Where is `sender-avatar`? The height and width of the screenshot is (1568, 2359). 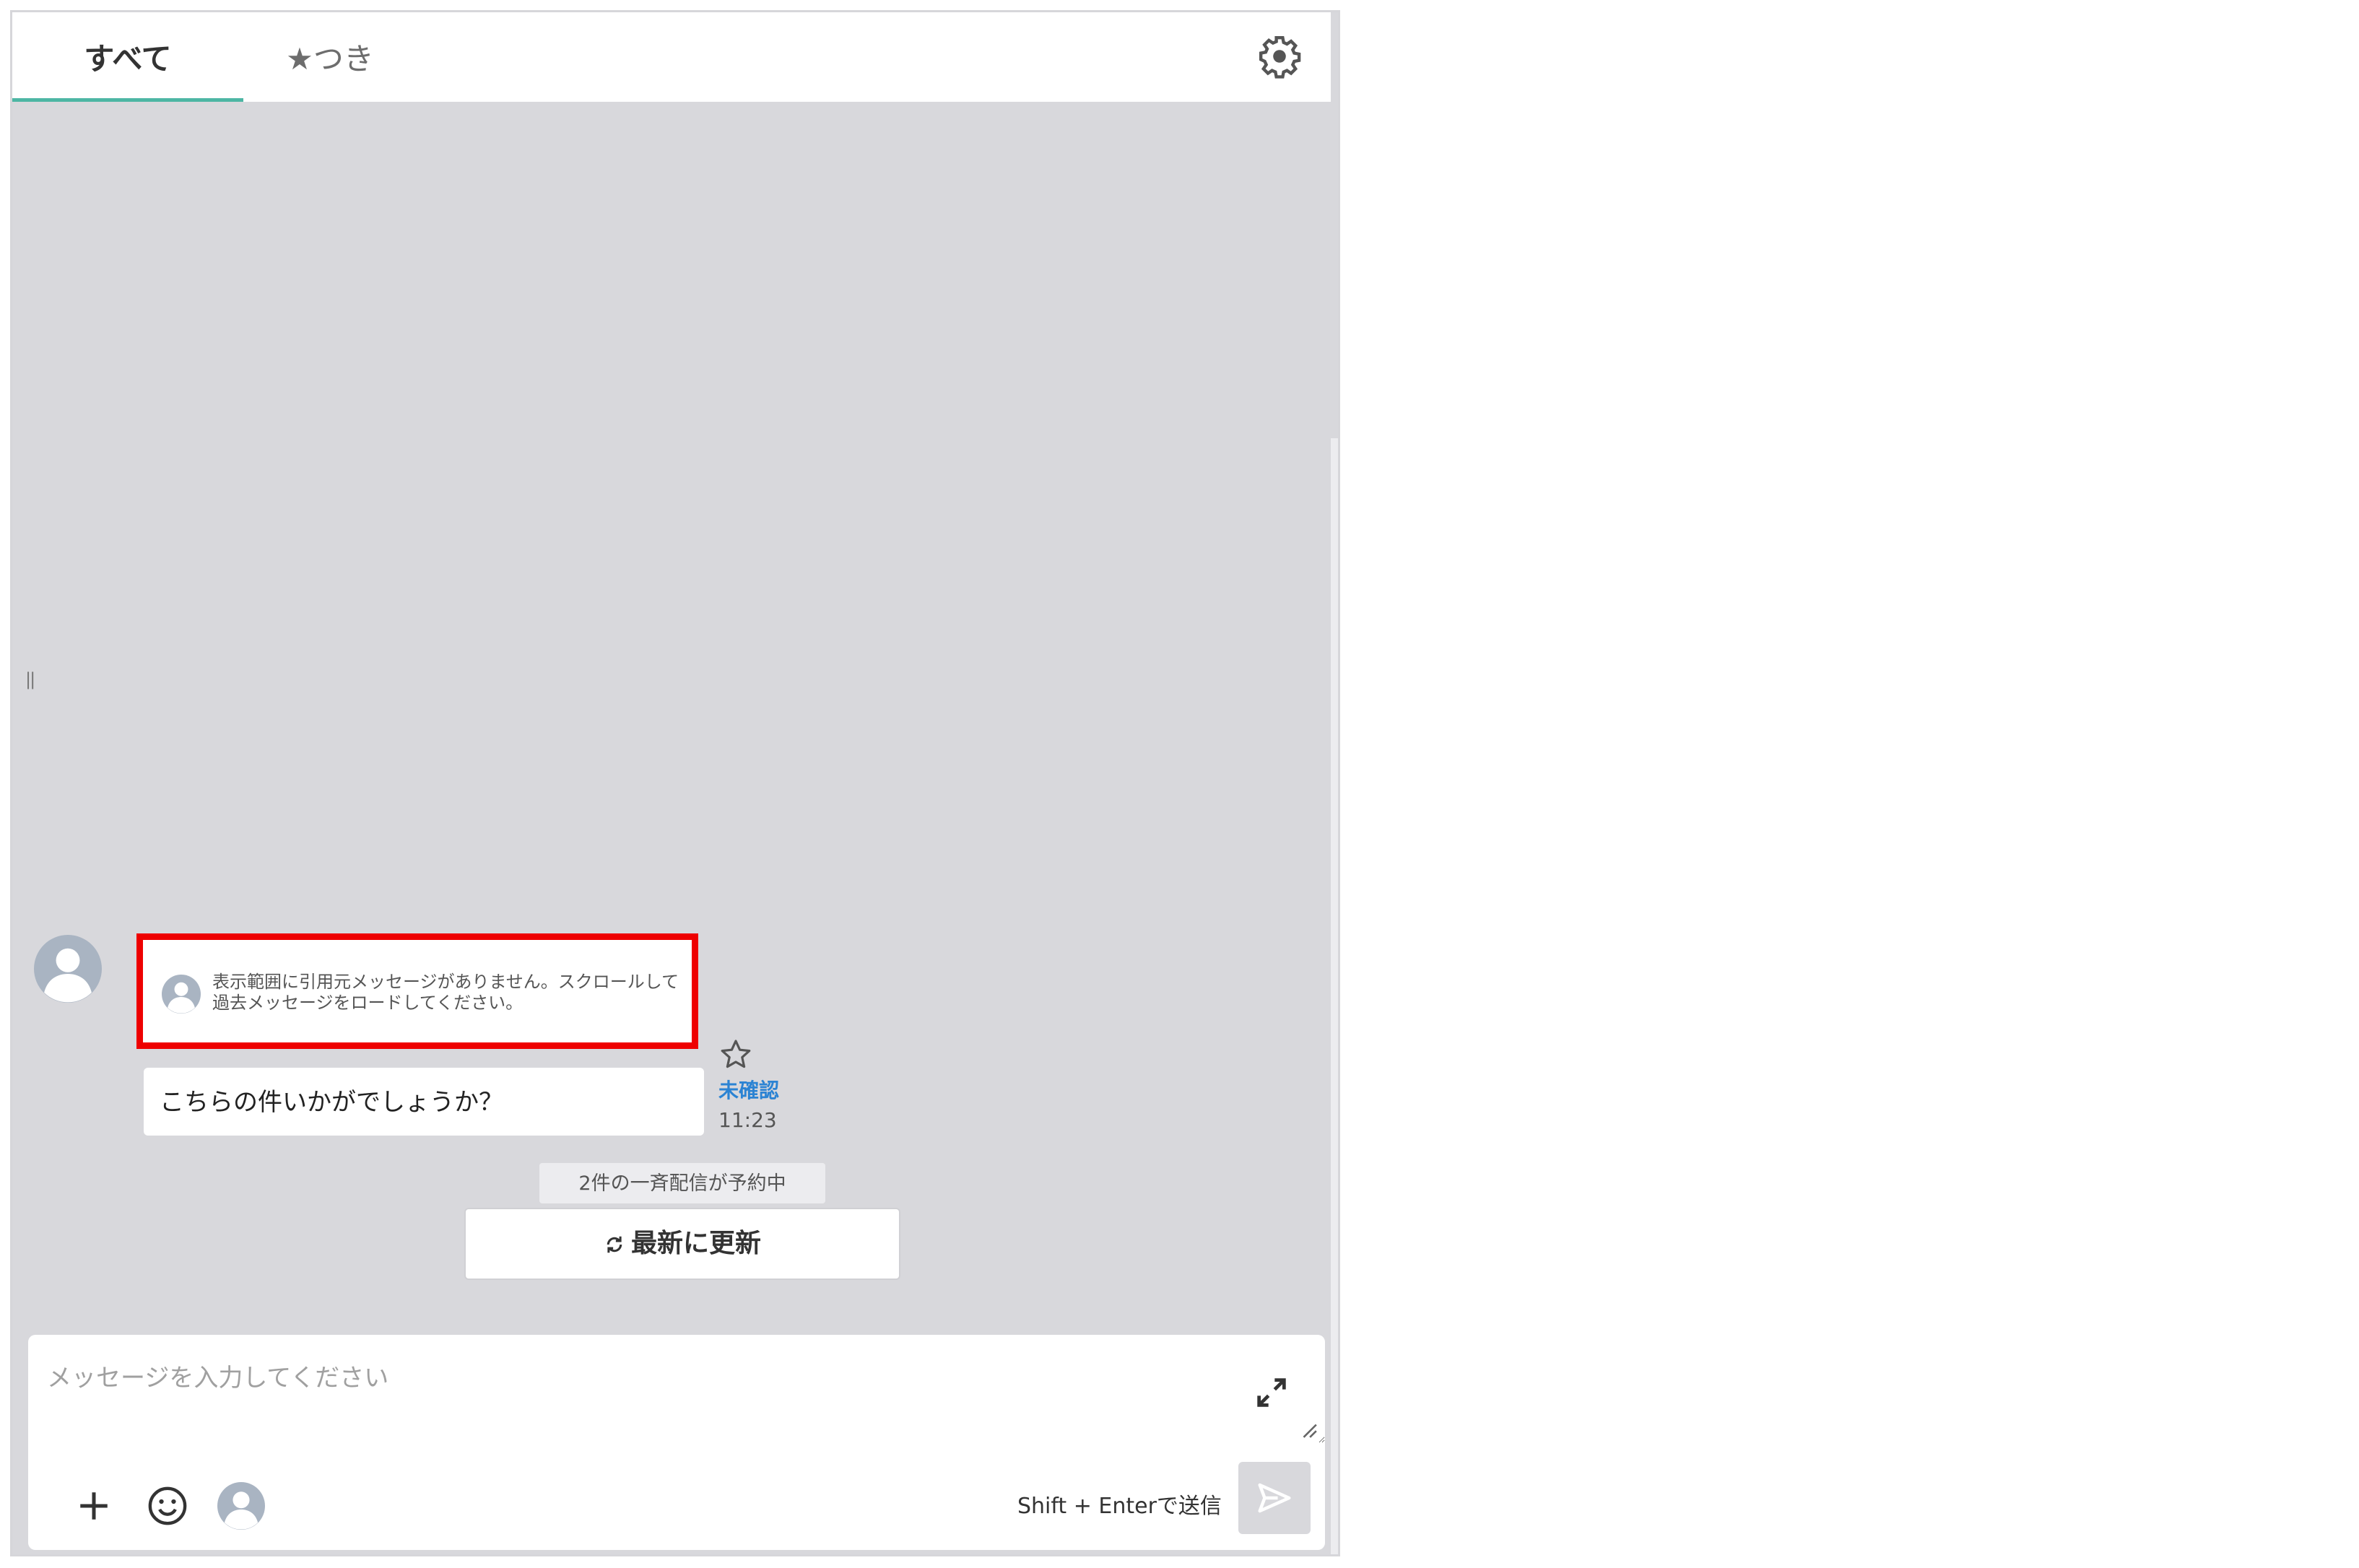
sender-avatar is located at coordinates (68, 969).